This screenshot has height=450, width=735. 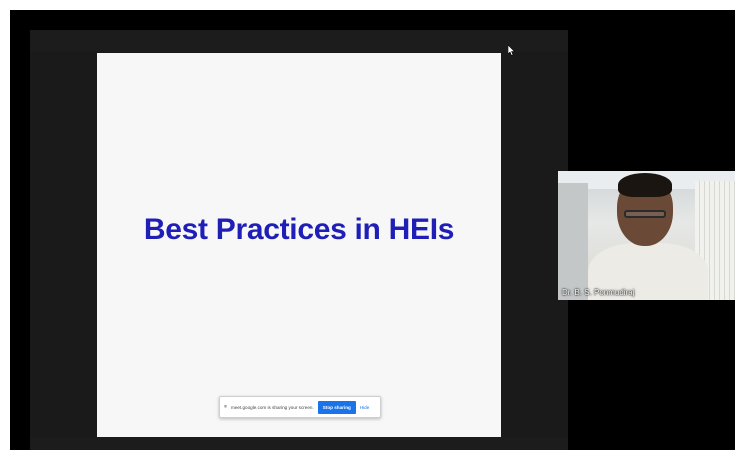 I want to click on participant-video-tile: Dr. B. S. Ponmudiraj, so click(x=646, y=235).